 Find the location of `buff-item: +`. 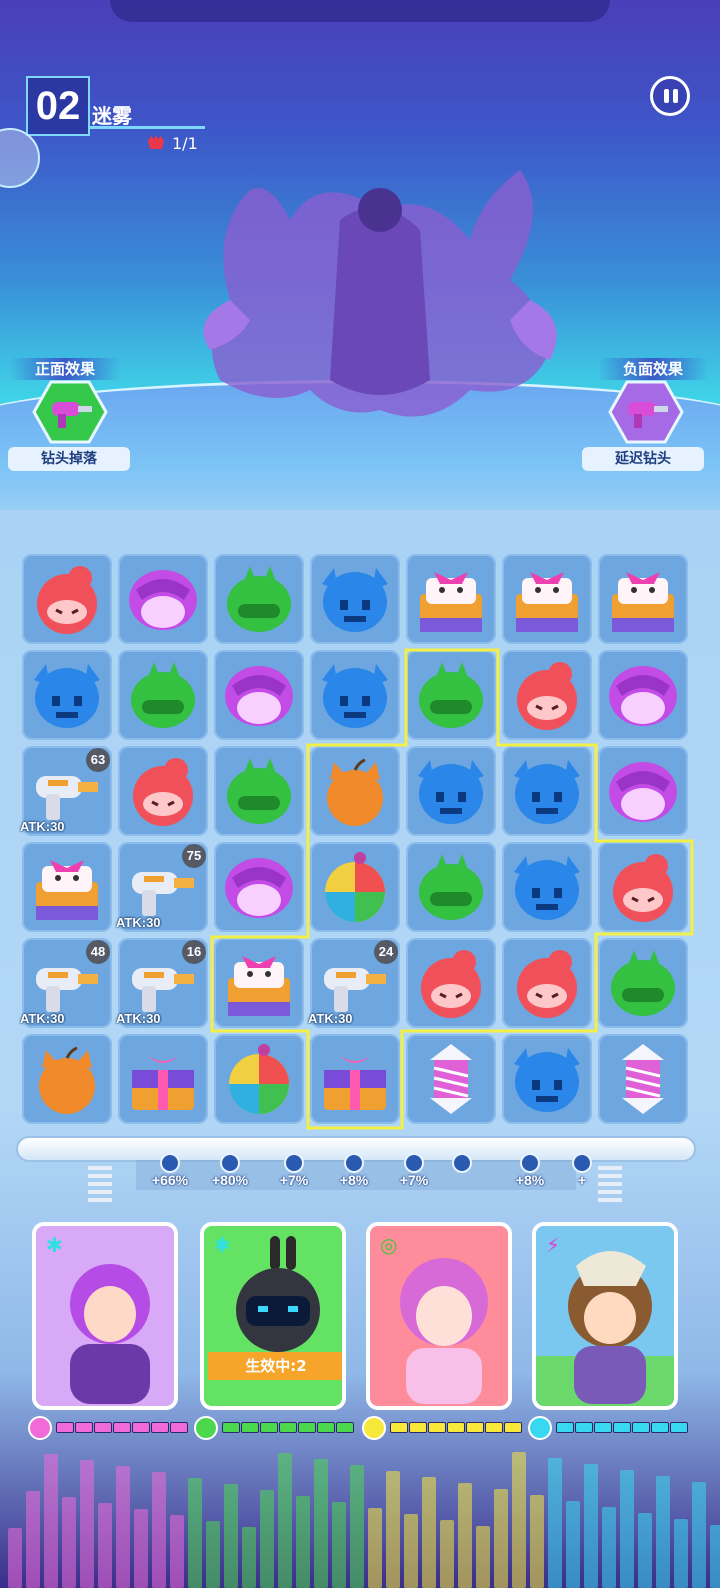

buff-item: + is located at coordinates (582, 1170).